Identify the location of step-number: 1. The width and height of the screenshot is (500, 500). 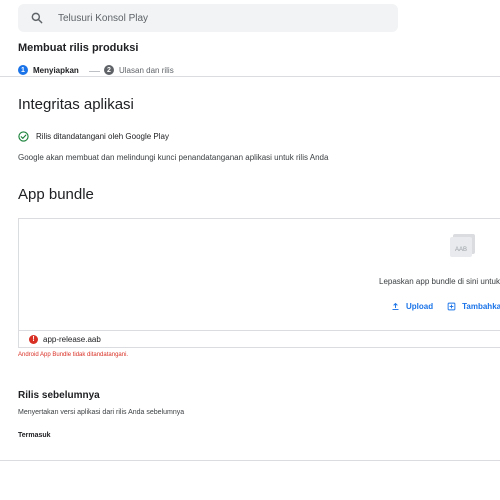
(23, 70).